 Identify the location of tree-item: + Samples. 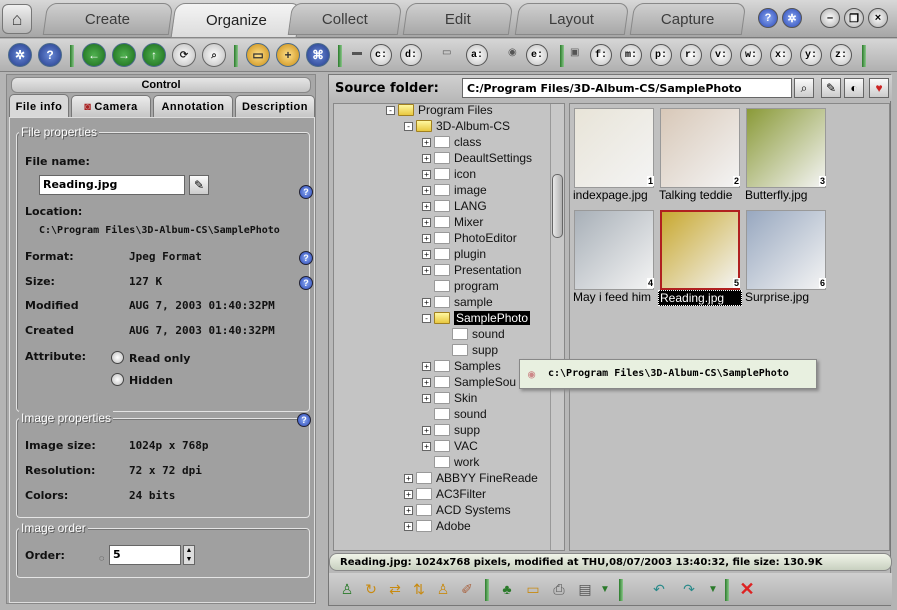
(461, 366).